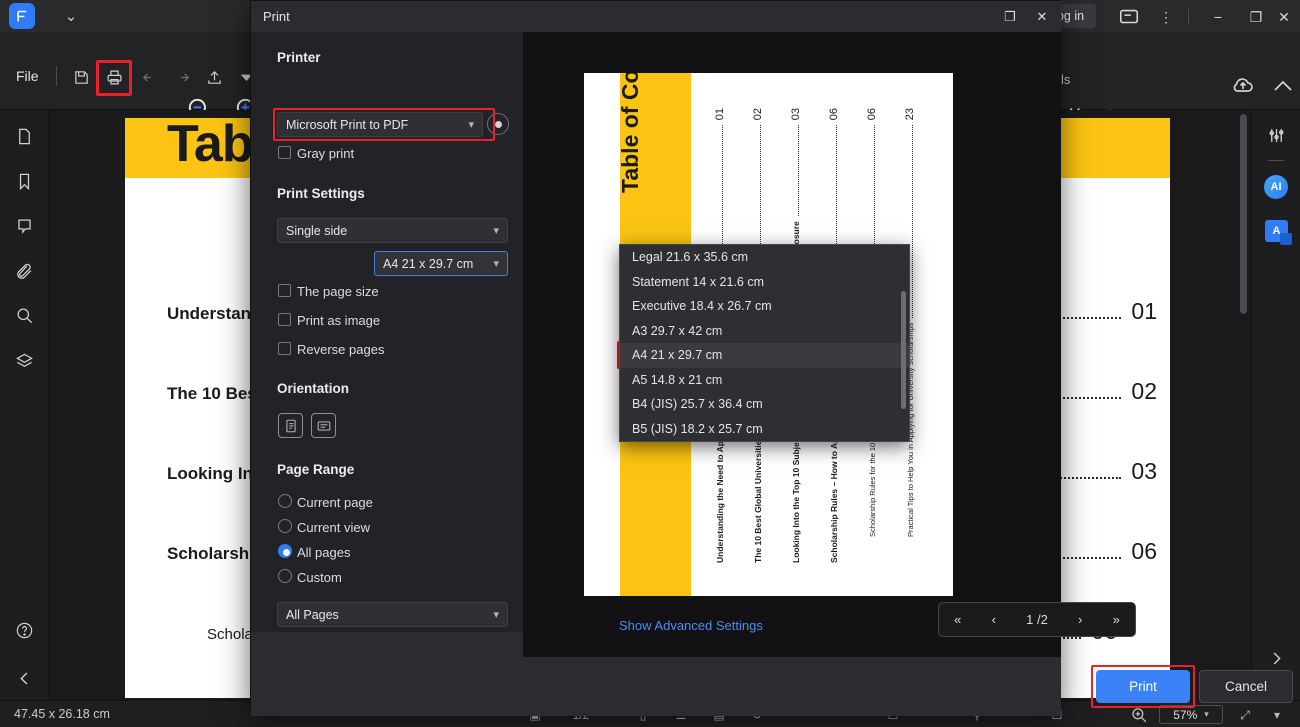 The height and width of the screenshot is (727, 1300). What do you see at coordinates (62, 714) in the screenshot?
I see `page-dimensions-label: 47.45 x 26.18 cm` at bounding box center [62, 714].